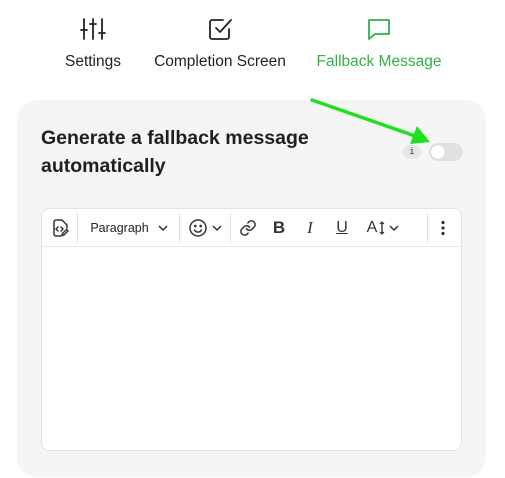 The height and width of the screenshot is (478, 505). I want to click on font-size-label: A, so click(372, 227).